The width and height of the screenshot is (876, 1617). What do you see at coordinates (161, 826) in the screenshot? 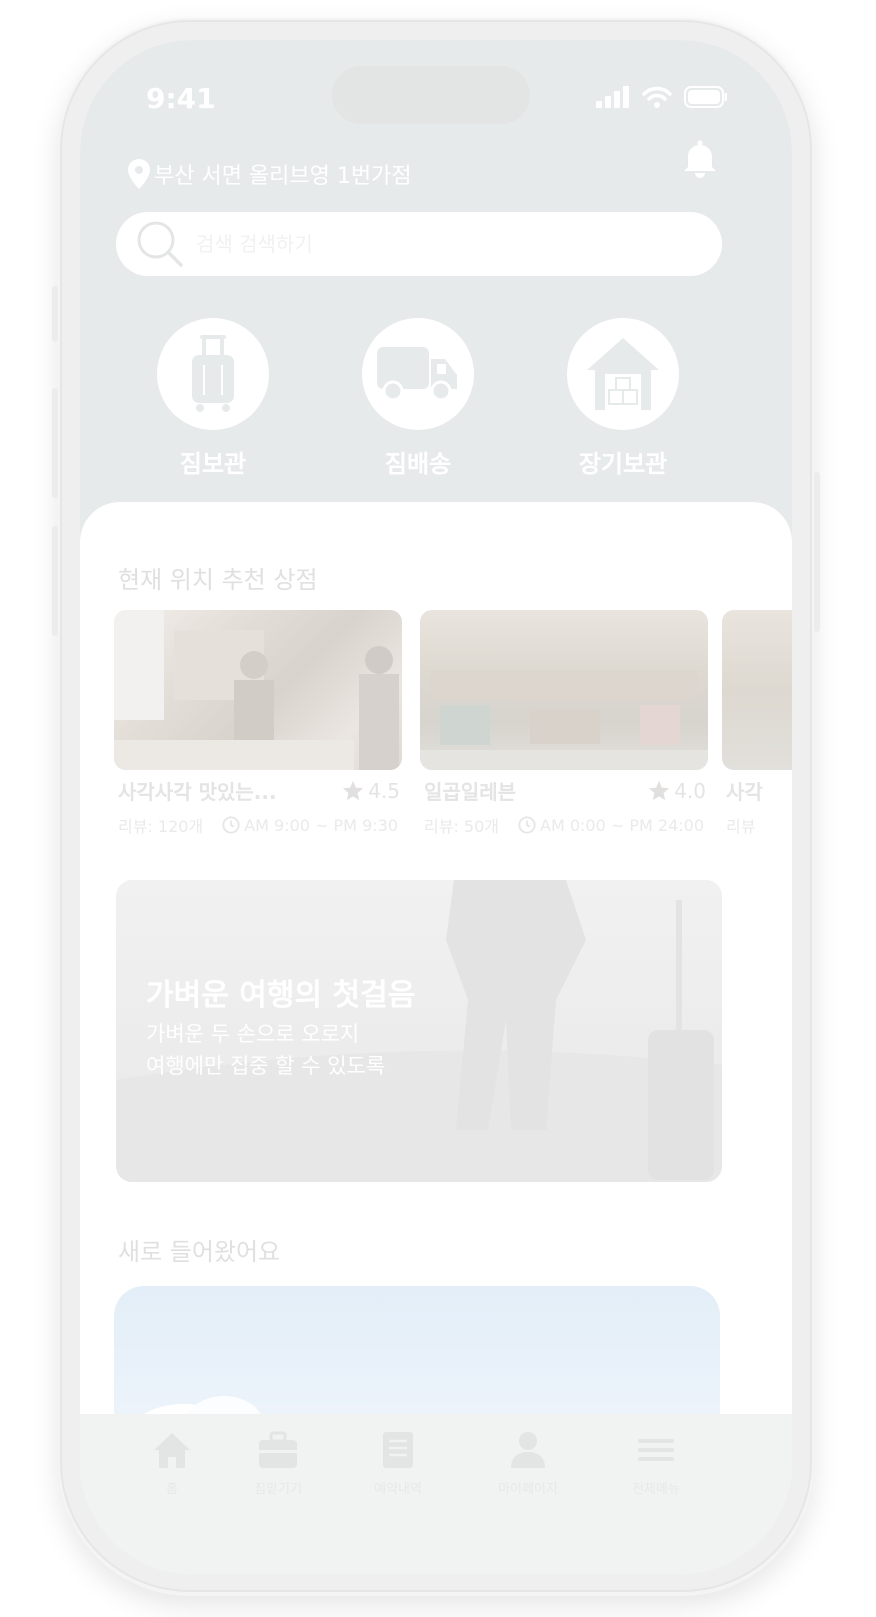
I see `store-reviews: 리뷰: 120개` at bounding box center [161, 826].